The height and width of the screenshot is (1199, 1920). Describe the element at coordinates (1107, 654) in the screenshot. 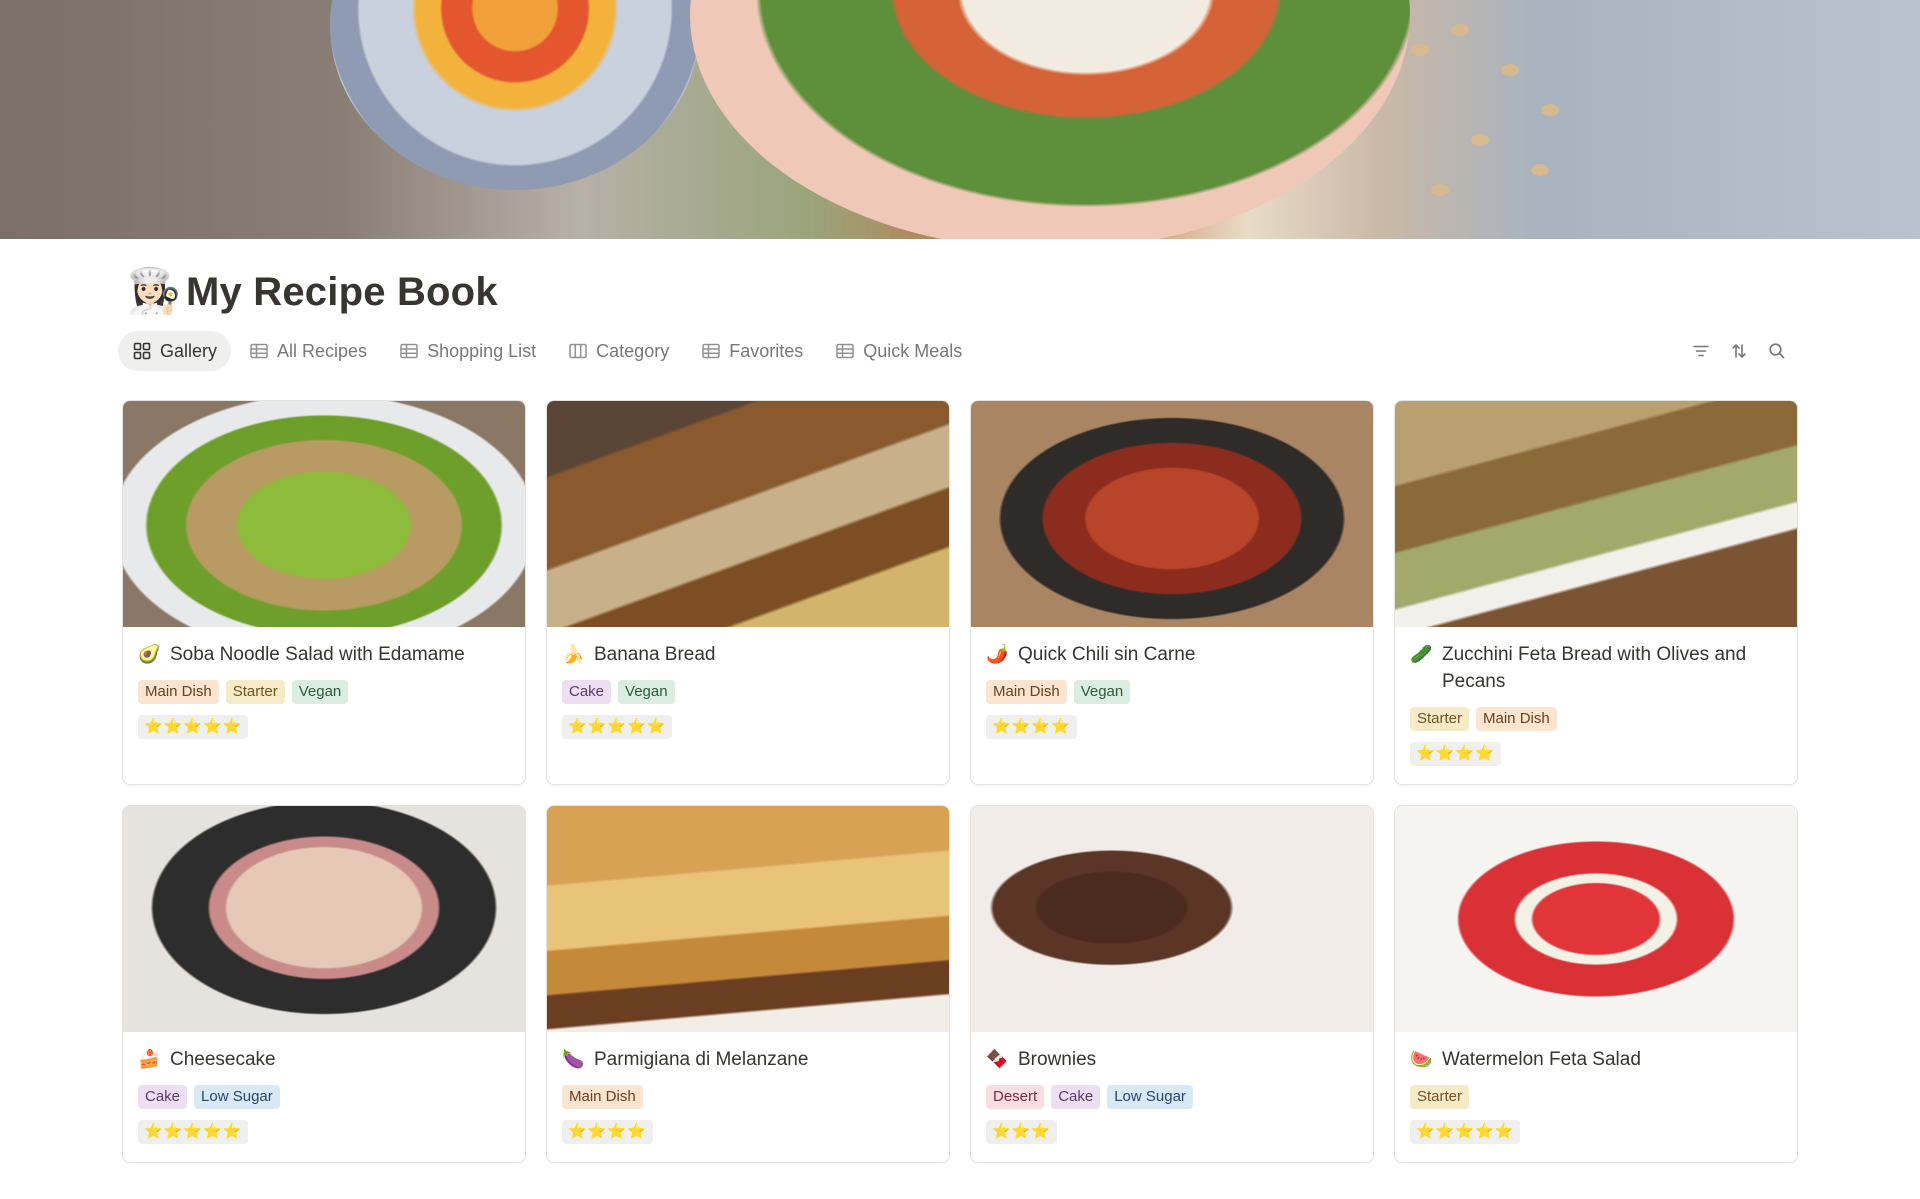

I see `recipe-title: Quick Chili sin Carne` at that location.